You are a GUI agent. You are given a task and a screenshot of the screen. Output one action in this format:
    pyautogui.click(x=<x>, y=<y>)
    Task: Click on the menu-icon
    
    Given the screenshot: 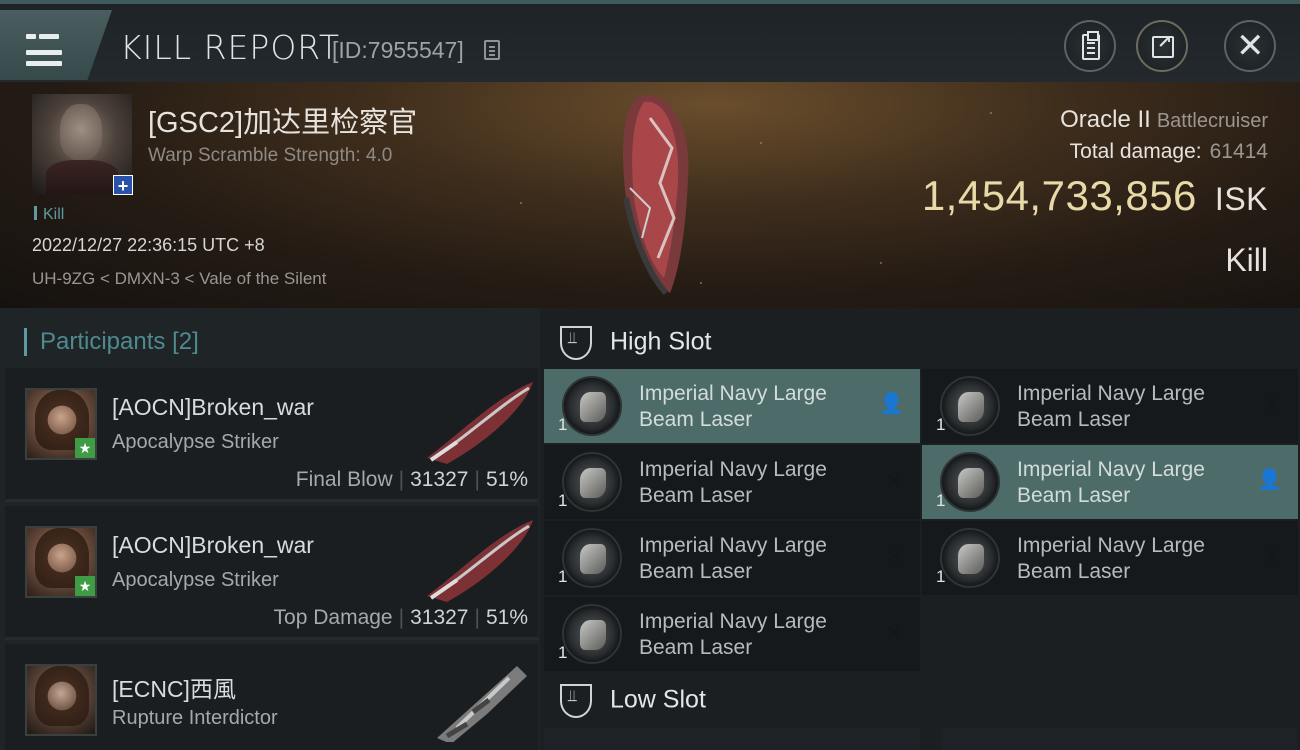 What is the action you would take?
    pyautogui.click(x=44, y=49)
    